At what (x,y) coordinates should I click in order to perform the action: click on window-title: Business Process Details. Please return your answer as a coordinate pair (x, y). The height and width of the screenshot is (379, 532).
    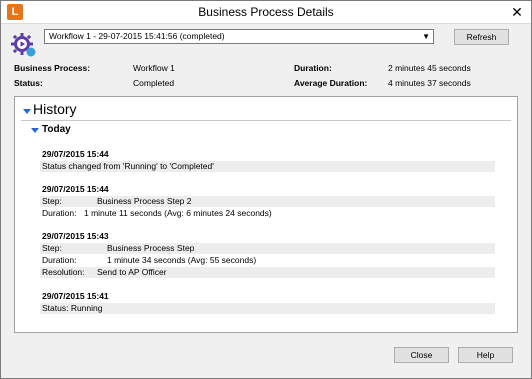
    Looking at the image, I should click on (266, 12).